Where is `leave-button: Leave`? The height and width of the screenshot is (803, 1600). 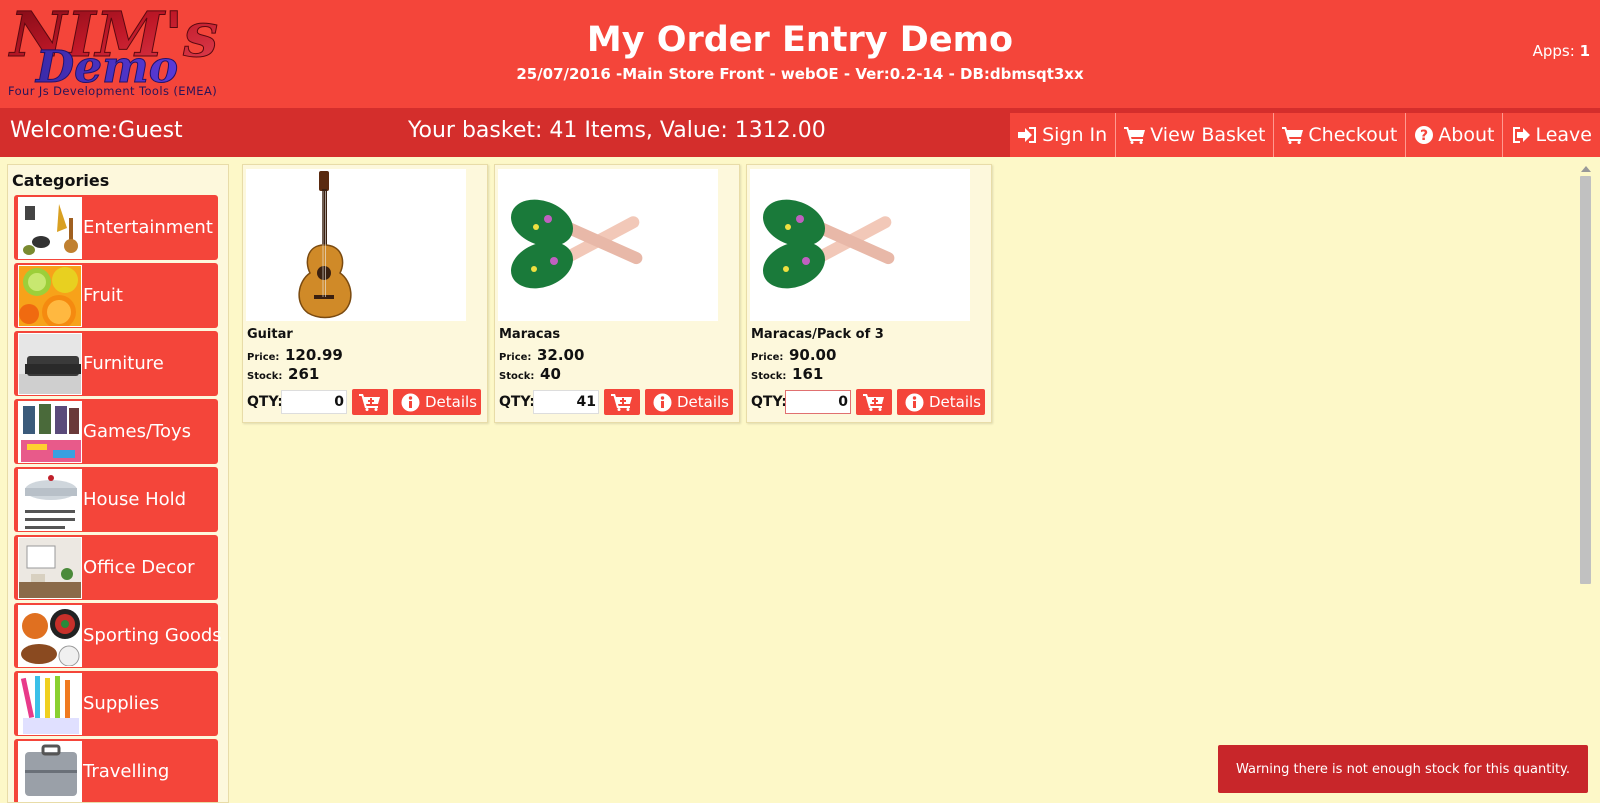
leave-button: Leave is located at coordinates (1551, 135).